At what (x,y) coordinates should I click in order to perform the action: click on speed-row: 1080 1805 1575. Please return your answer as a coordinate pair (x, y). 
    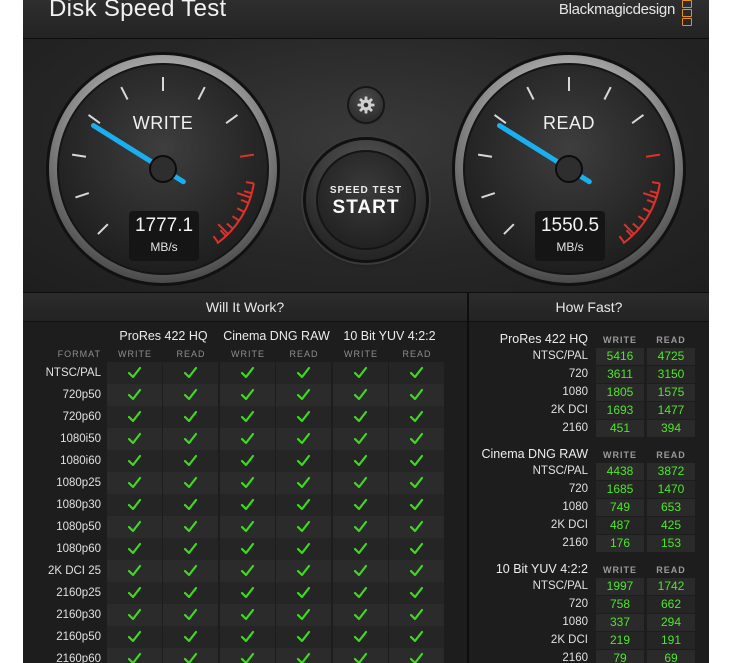
    Looking at the image, I should click on (589, 393).